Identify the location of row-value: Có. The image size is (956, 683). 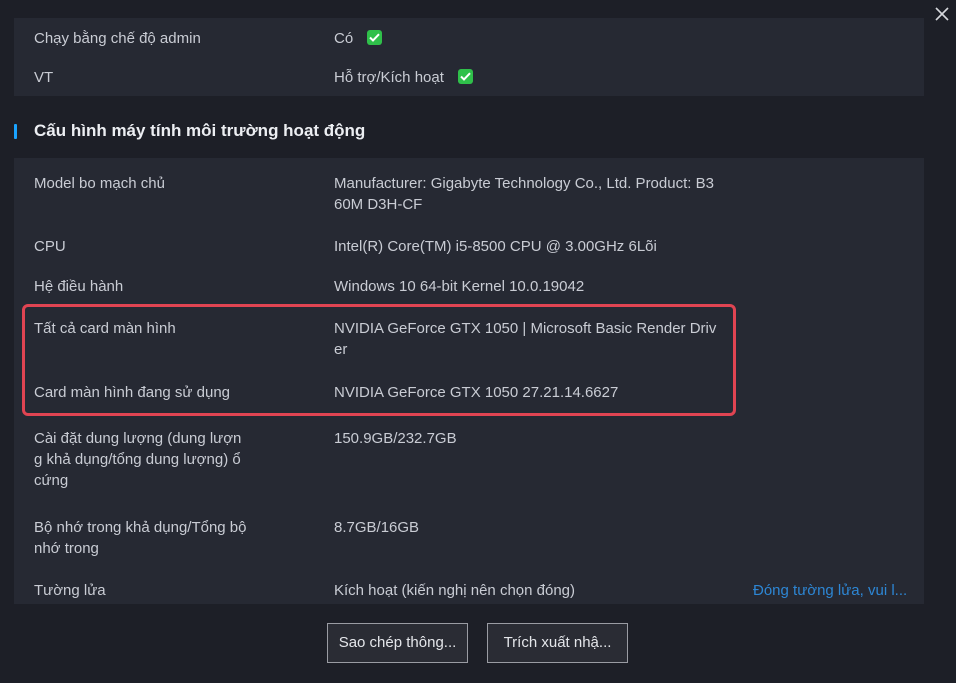
(526, 38).